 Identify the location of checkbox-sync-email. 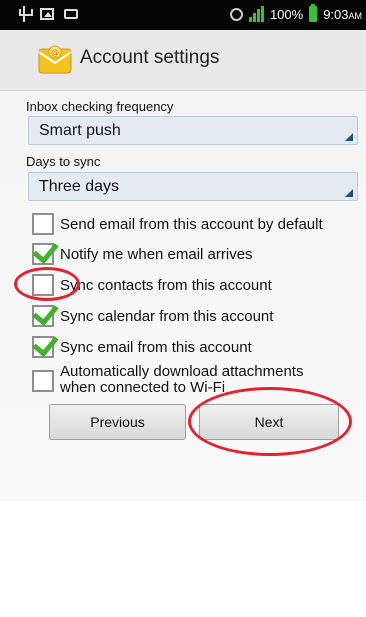
(45, 343).